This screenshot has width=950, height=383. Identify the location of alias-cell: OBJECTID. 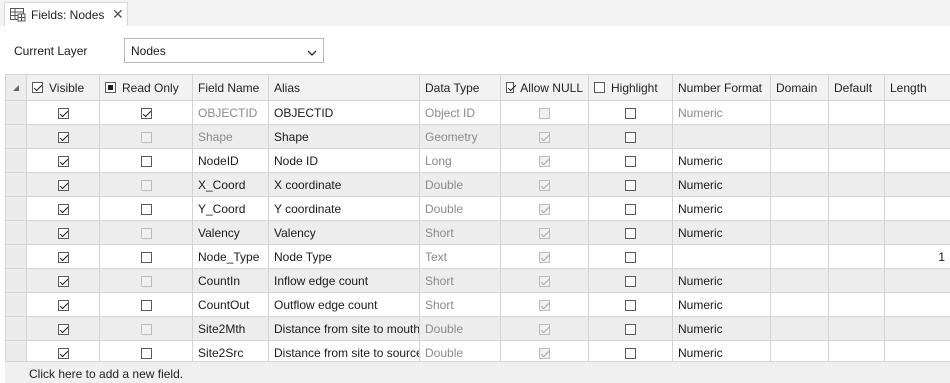
(344, 113).